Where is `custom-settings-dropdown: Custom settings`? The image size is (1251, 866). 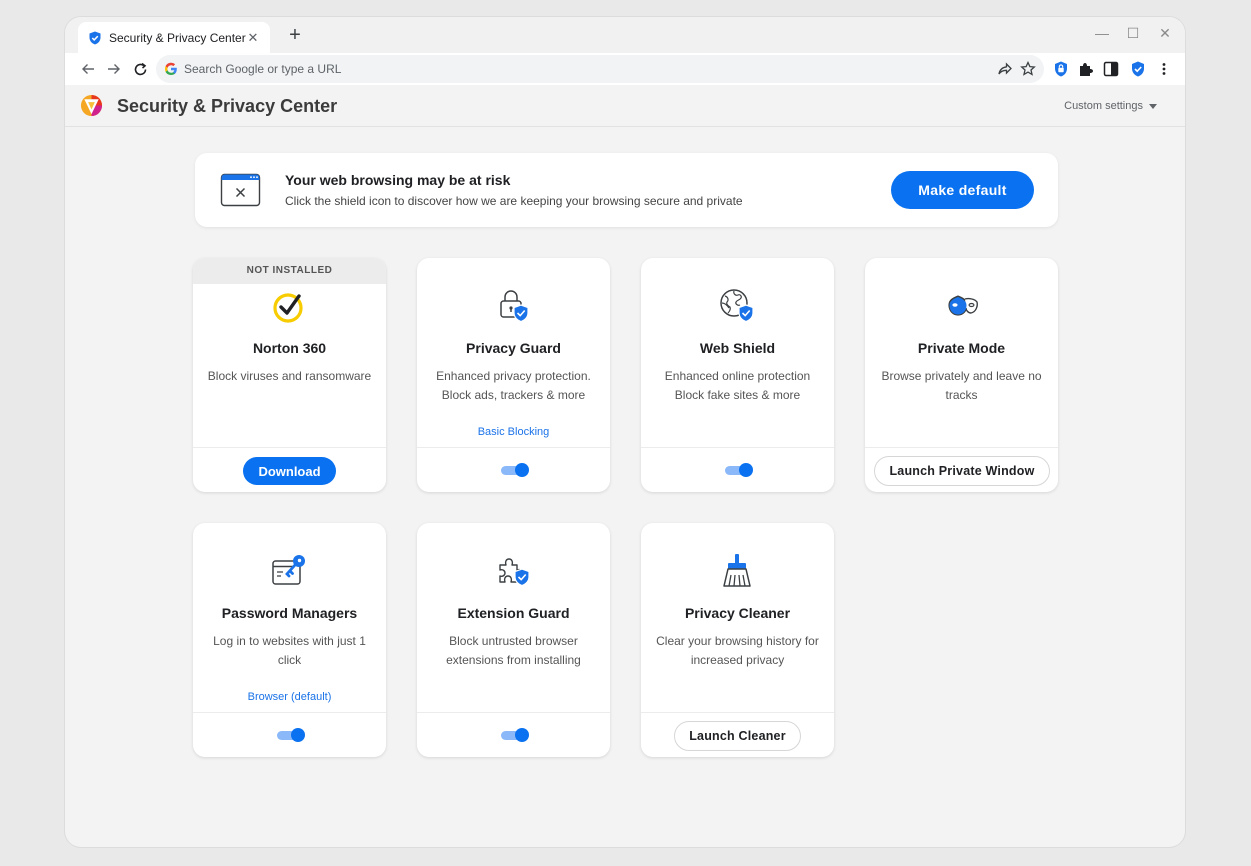 custom-settings-dropdown: Custom settings is located at coordinates (1110, 106).